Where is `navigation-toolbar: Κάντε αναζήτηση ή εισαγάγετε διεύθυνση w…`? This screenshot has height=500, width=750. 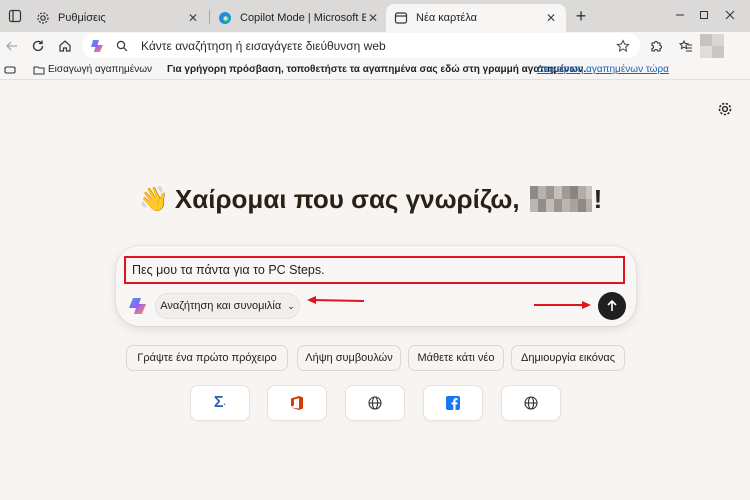 navigation-toolbar: Κάντε αναζήτηση ή εισαγάγετε διεύθυνση w… is located at coordinates (375, 46).